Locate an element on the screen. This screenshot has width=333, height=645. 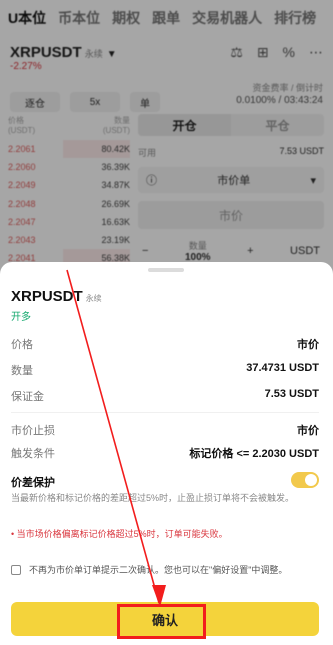
sheet-title: XRPUSDT 永续 is located at coordinates (56, 296).